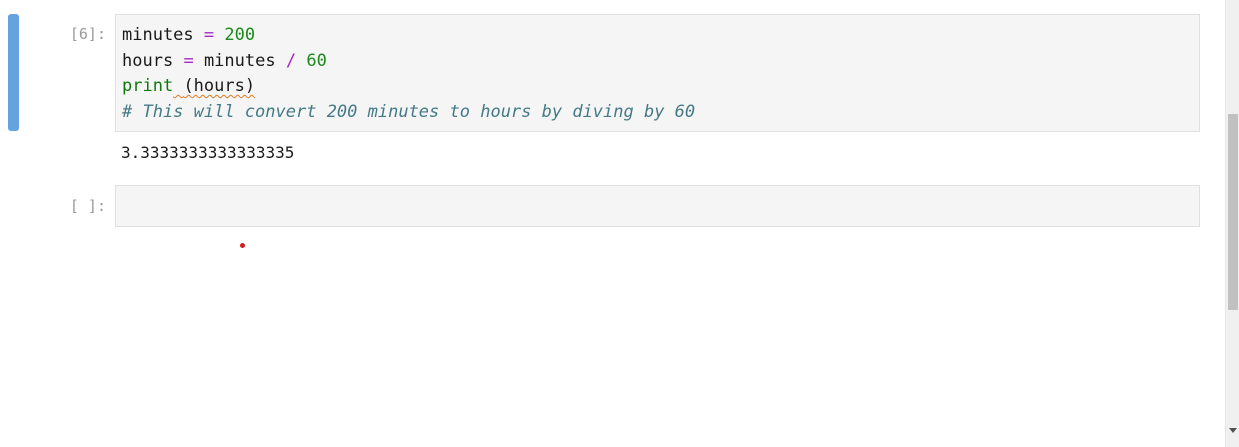 The height and width of the screenshot is (447, 1239). I want to click on code-editor-empty, so click(657, 206).